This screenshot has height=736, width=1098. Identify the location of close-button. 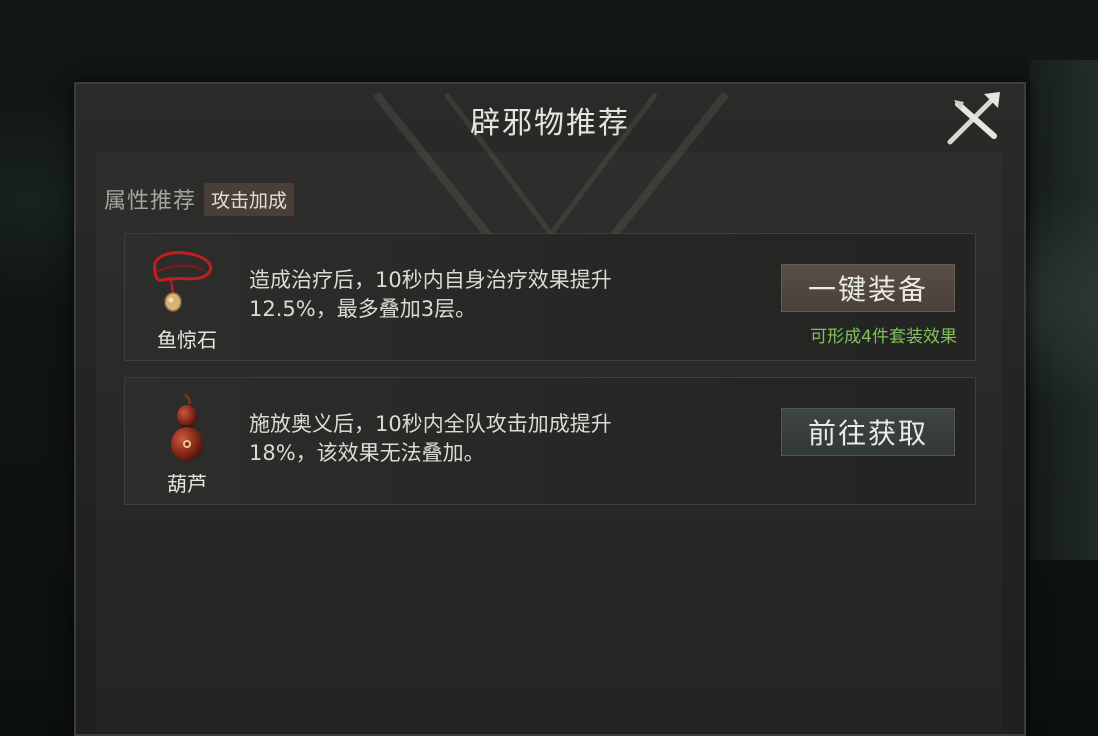
(975, 118).